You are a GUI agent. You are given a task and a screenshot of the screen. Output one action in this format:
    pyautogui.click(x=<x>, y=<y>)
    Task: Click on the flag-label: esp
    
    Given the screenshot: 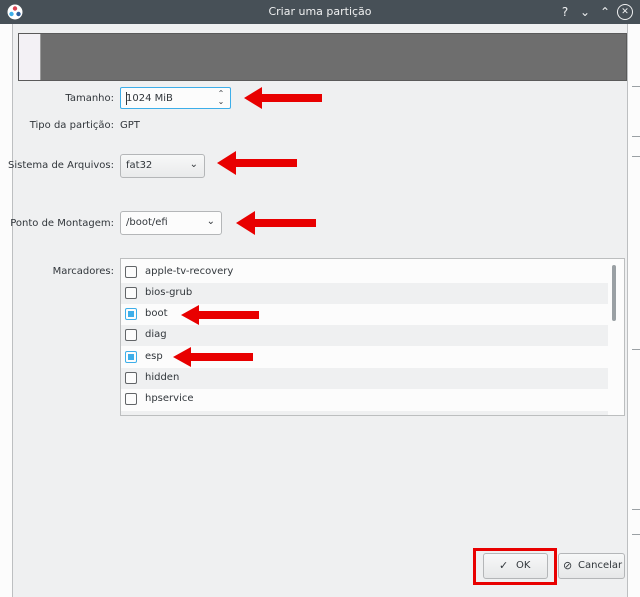 What is the action you would take?
    pyautogui.click(x=154, y=356)
    